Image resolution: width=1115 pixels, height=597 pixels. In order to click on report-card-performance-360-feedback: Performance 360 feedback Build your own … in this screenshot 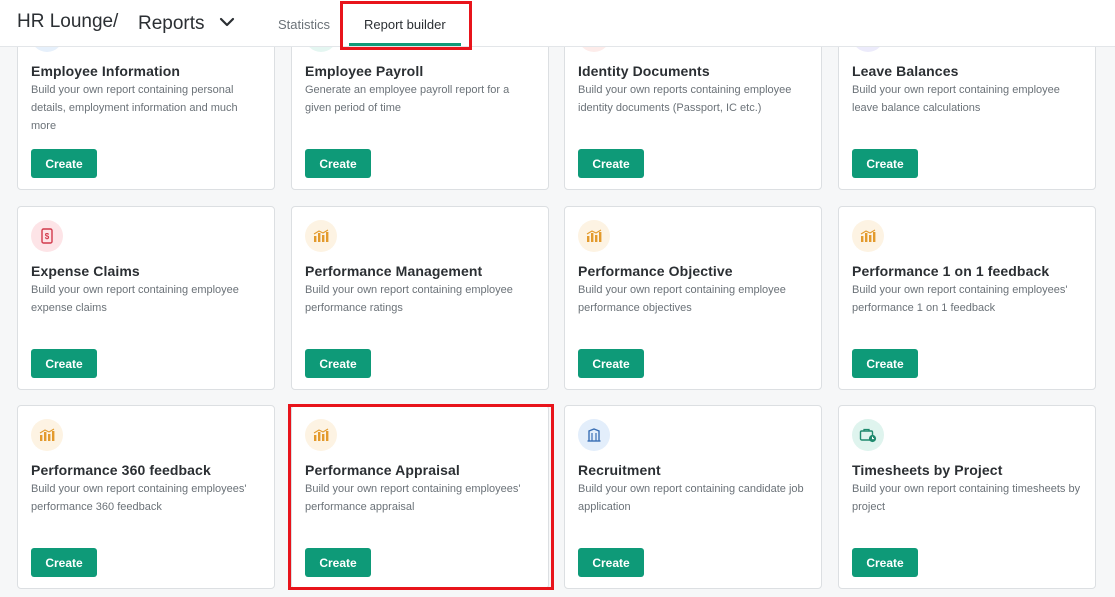, I will do `click(146, 497)`.